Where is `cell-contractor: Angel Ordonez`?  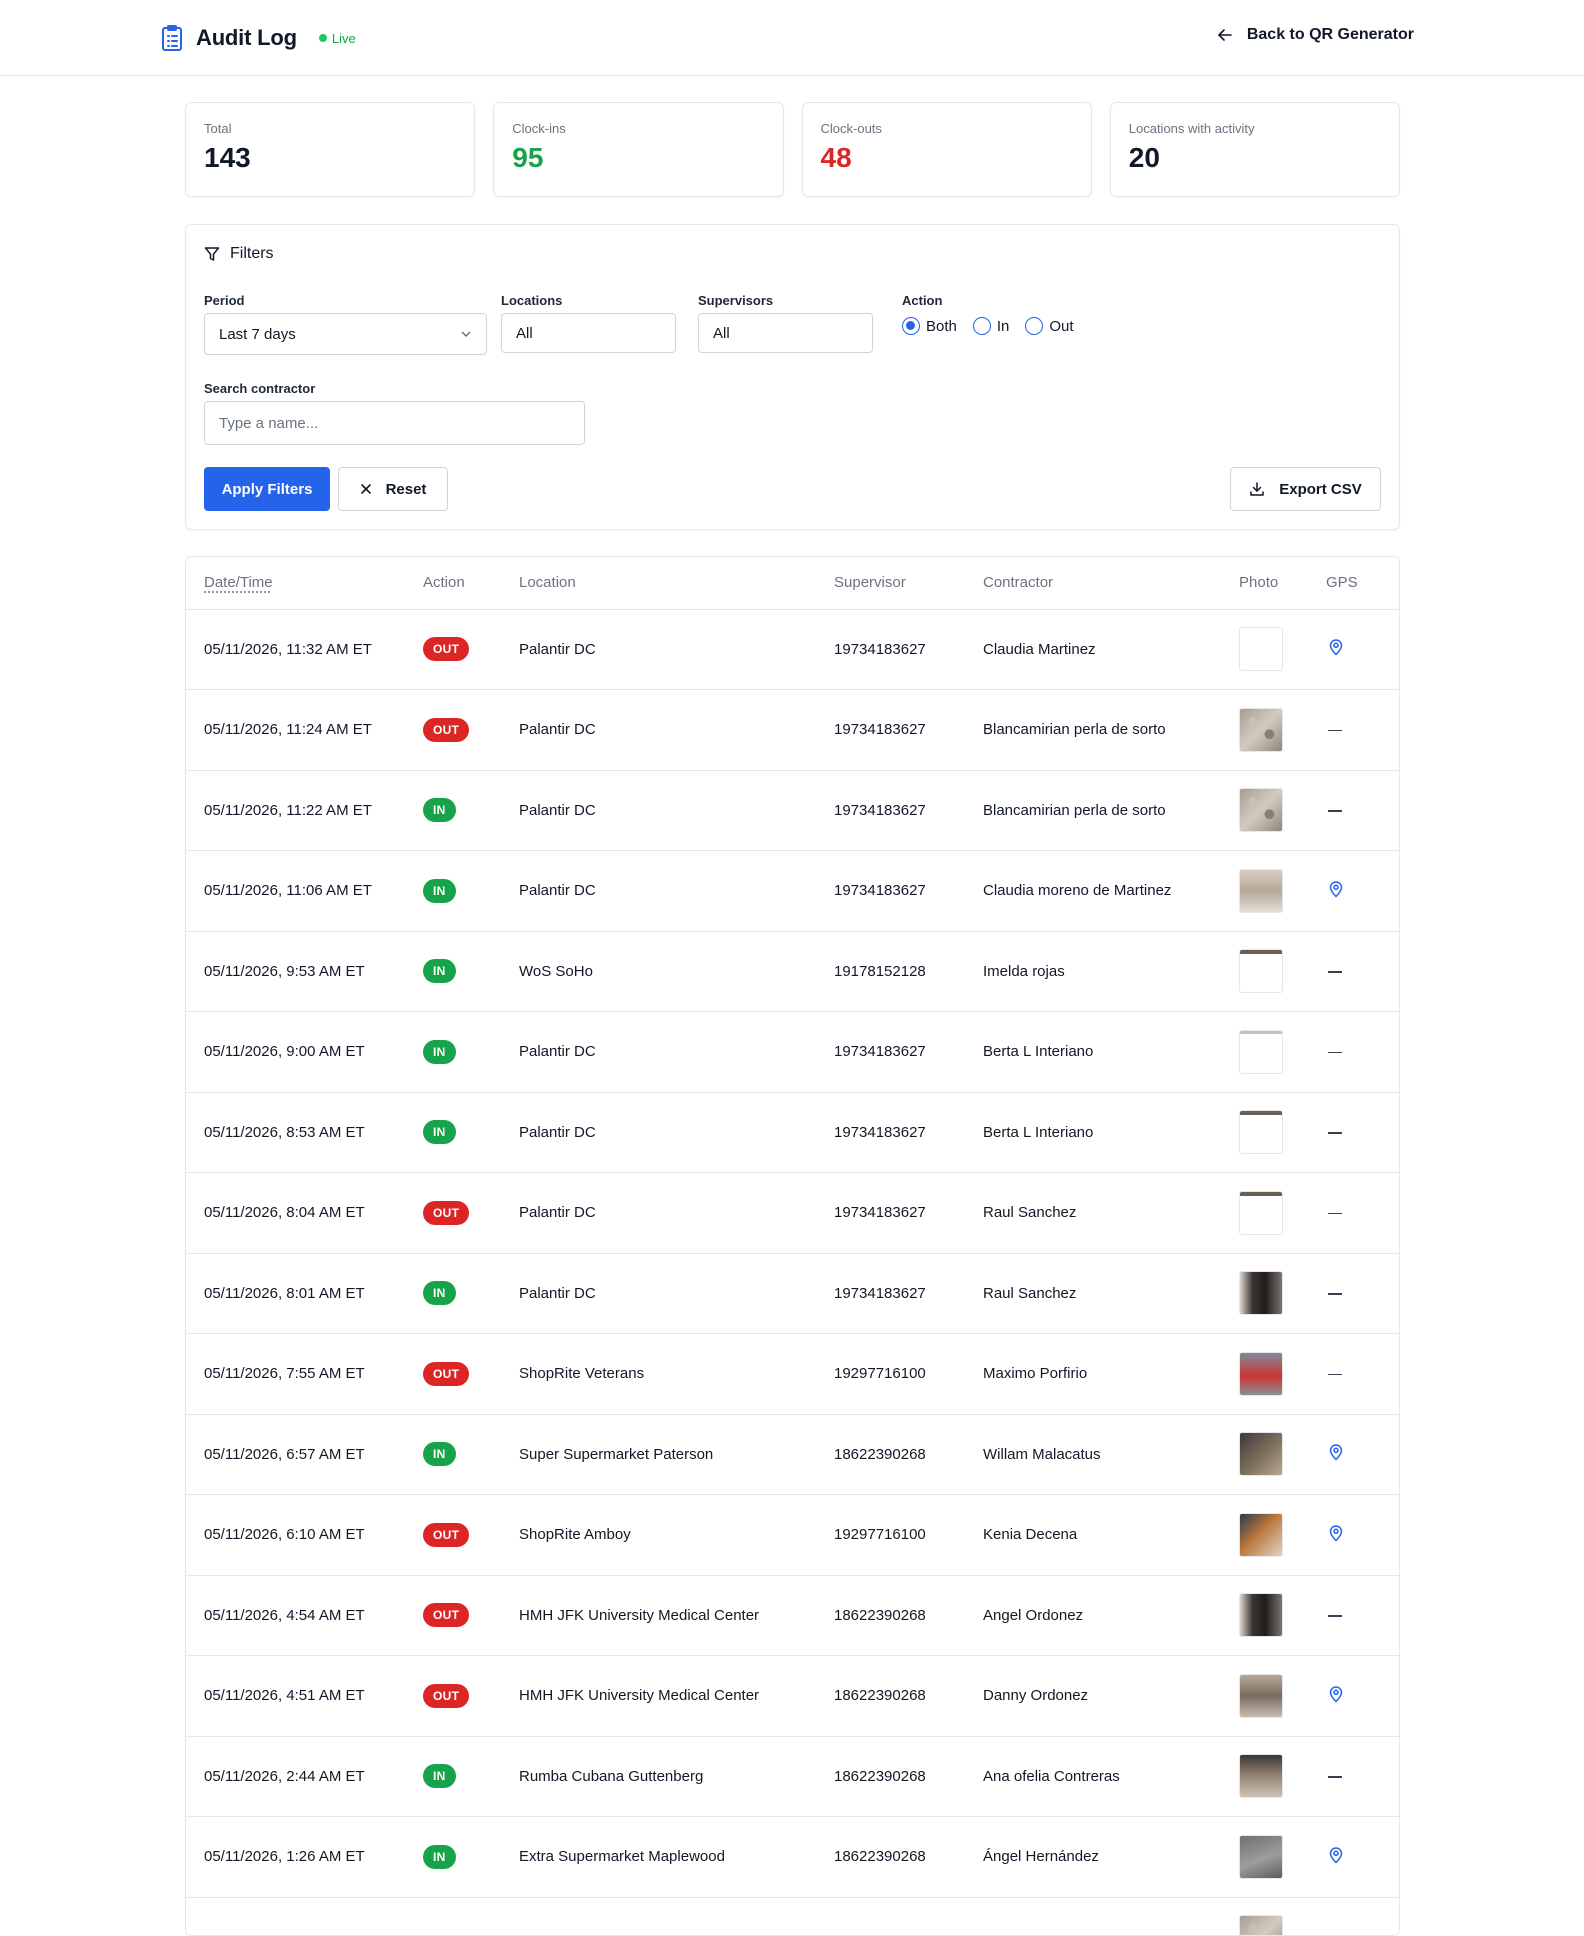
cell-contractor: Angel Ordonez is located at coordinates (1111, 1615).